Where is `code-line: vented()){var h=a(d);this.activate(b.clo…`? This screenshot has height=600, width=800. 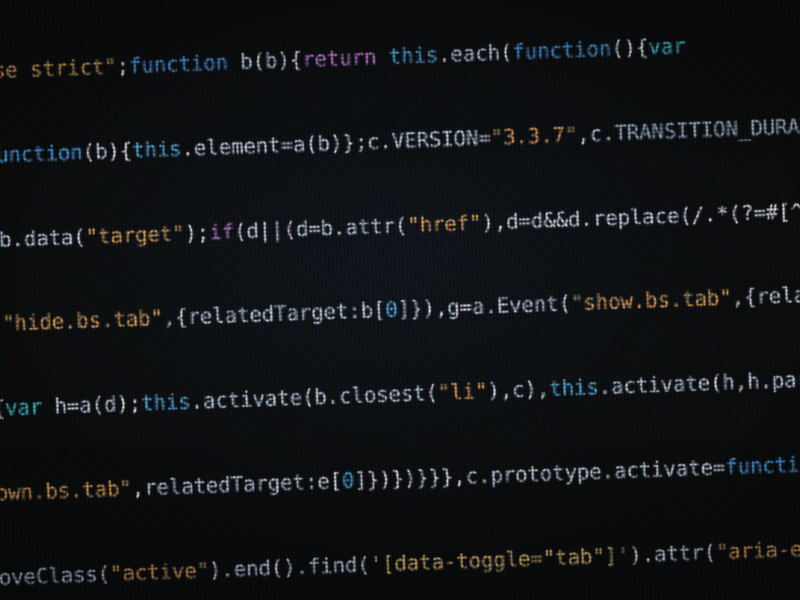 code-line: vented()){var h=a(d);this.activate(b.clo… is located at coordinates (400, 394).